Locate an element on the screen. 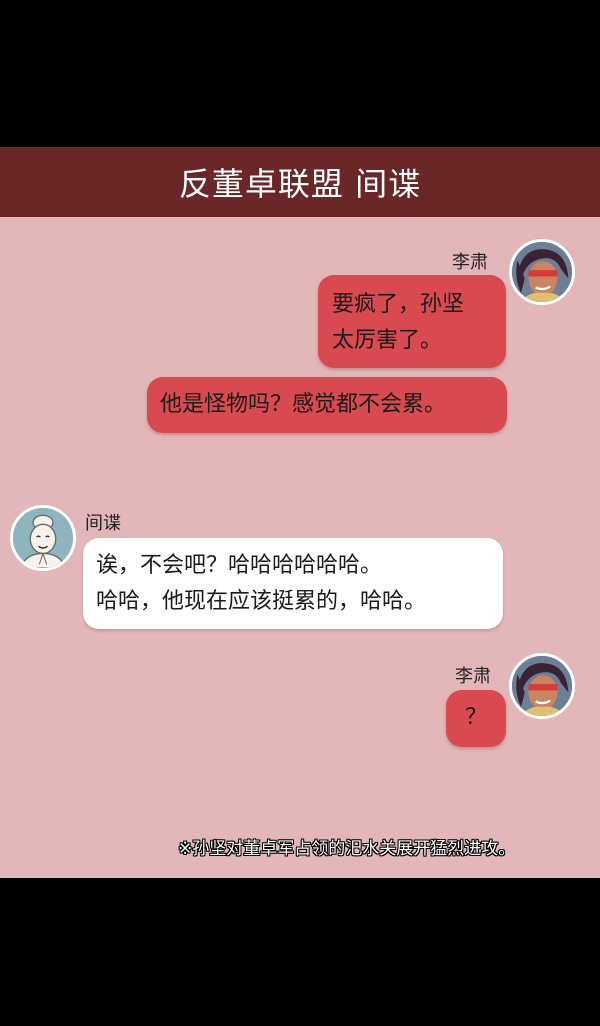 This screenshot has height=1026, width=600. message-bubble: 要疯了，孙坚 太厉害了。 is located at coordinates (412, 321).